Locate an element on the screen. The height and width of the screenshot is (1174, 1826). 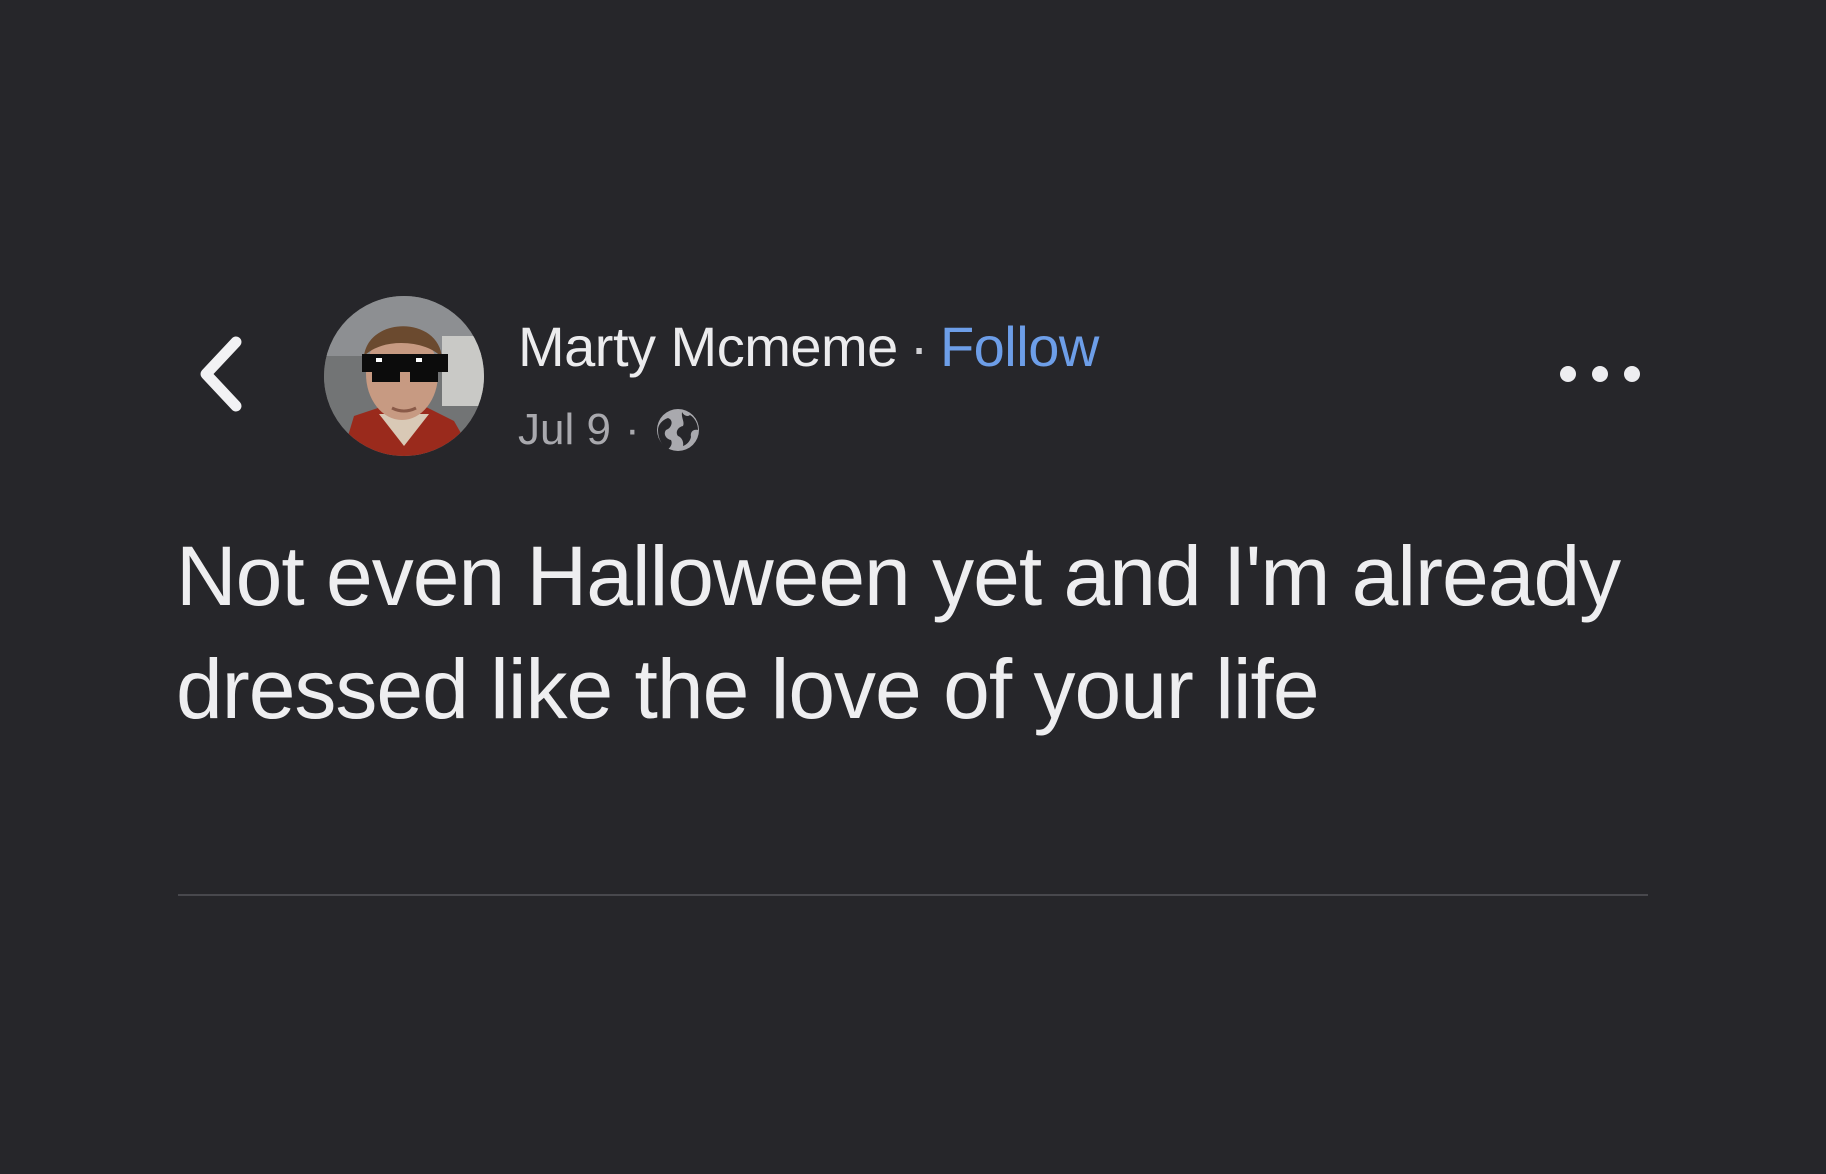
post-meta: Jul 9 · is located at coordinates (610, 430).